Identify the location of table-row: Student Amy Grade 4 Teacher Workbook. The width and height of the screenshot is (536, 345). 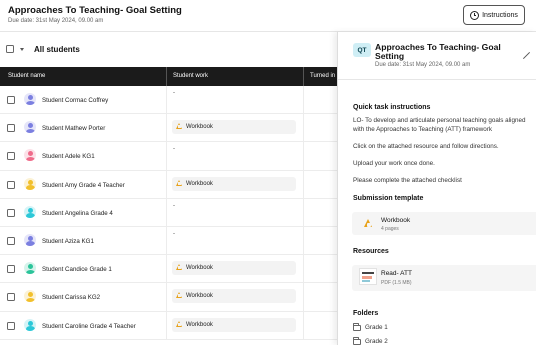
(168, 184).